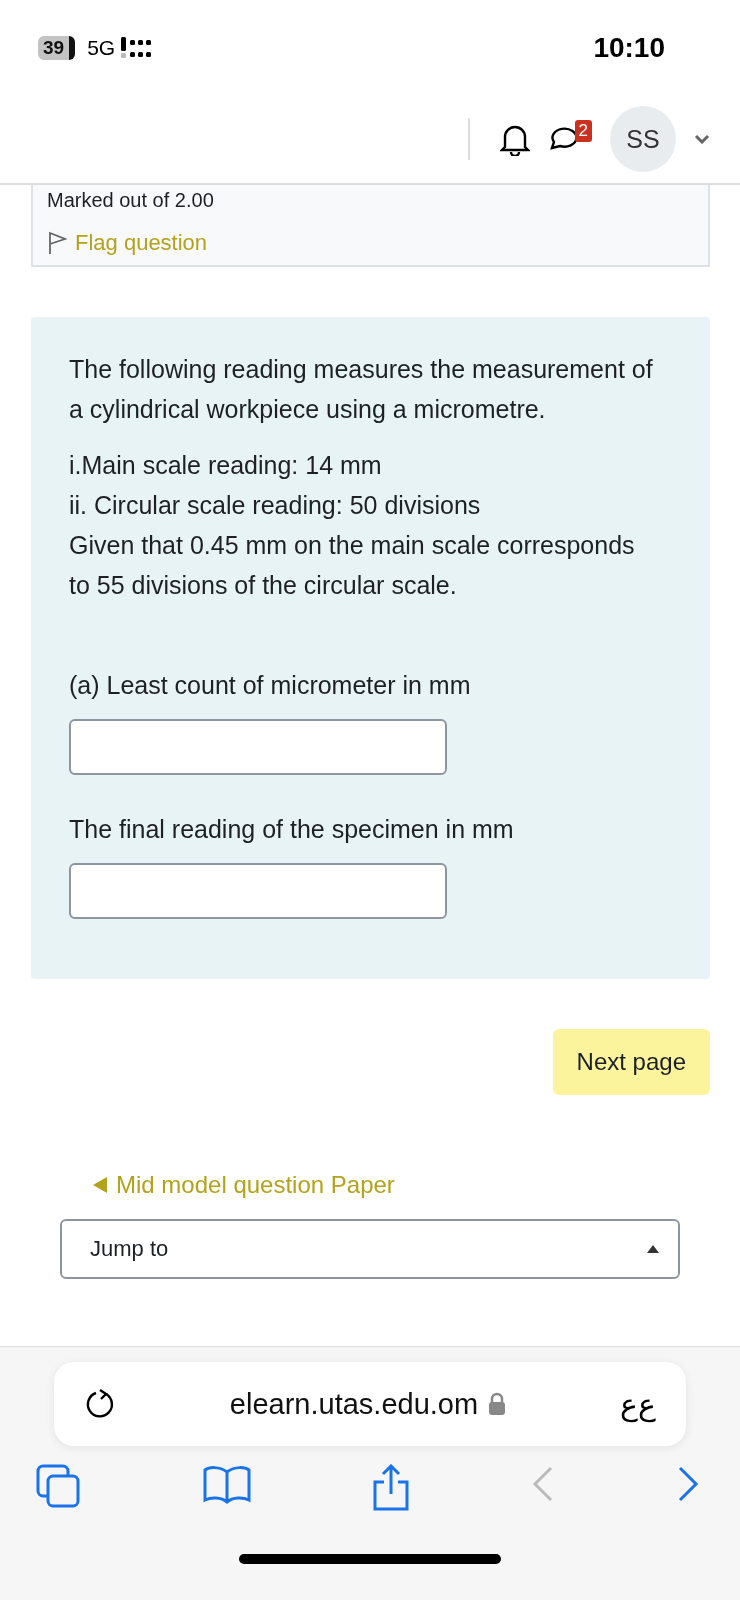 The image size is (740, 1600). What do you see at coordinates (59, 1487) in the screenshot?
I see `tabs-icon` at bounding box center [59, 1487].